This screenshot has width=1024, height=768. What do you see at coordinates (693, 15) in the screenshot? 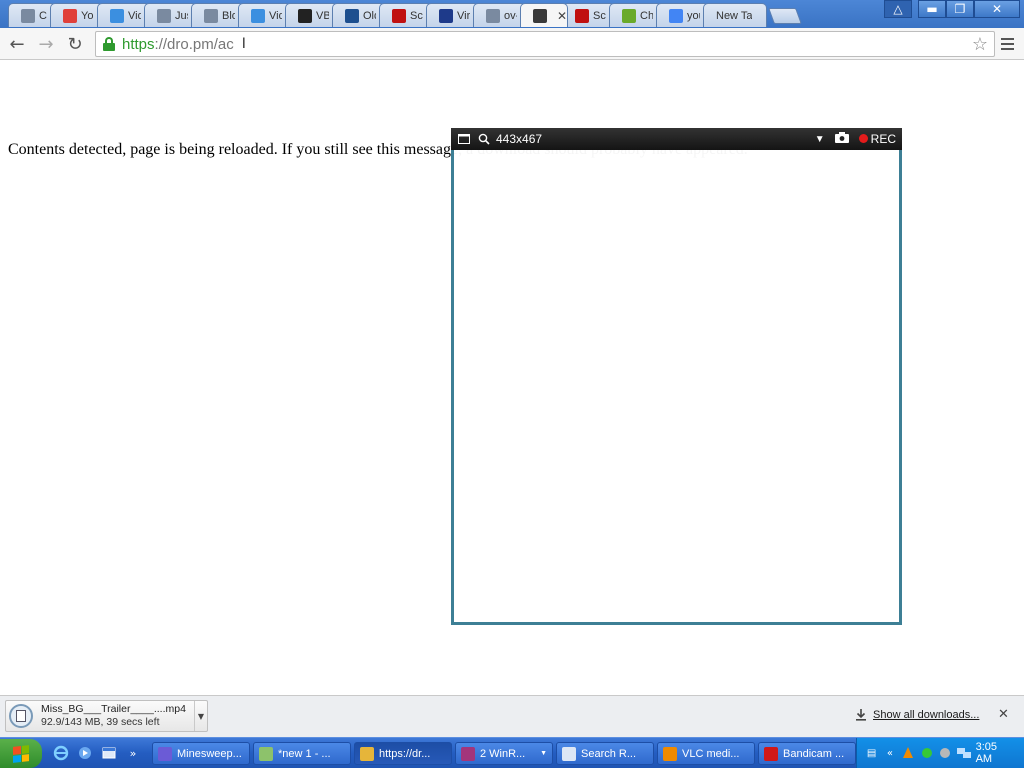
I see `tab-label: you` at bounding box center [693, 15].